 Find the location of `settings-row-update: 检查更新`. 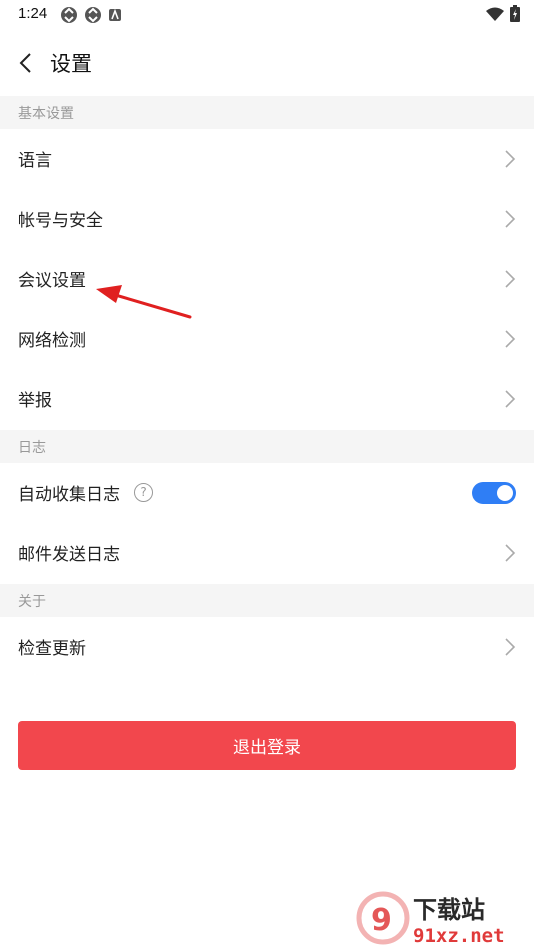

settings-row-update: 检查更新 is located at coordinates (267, 647).